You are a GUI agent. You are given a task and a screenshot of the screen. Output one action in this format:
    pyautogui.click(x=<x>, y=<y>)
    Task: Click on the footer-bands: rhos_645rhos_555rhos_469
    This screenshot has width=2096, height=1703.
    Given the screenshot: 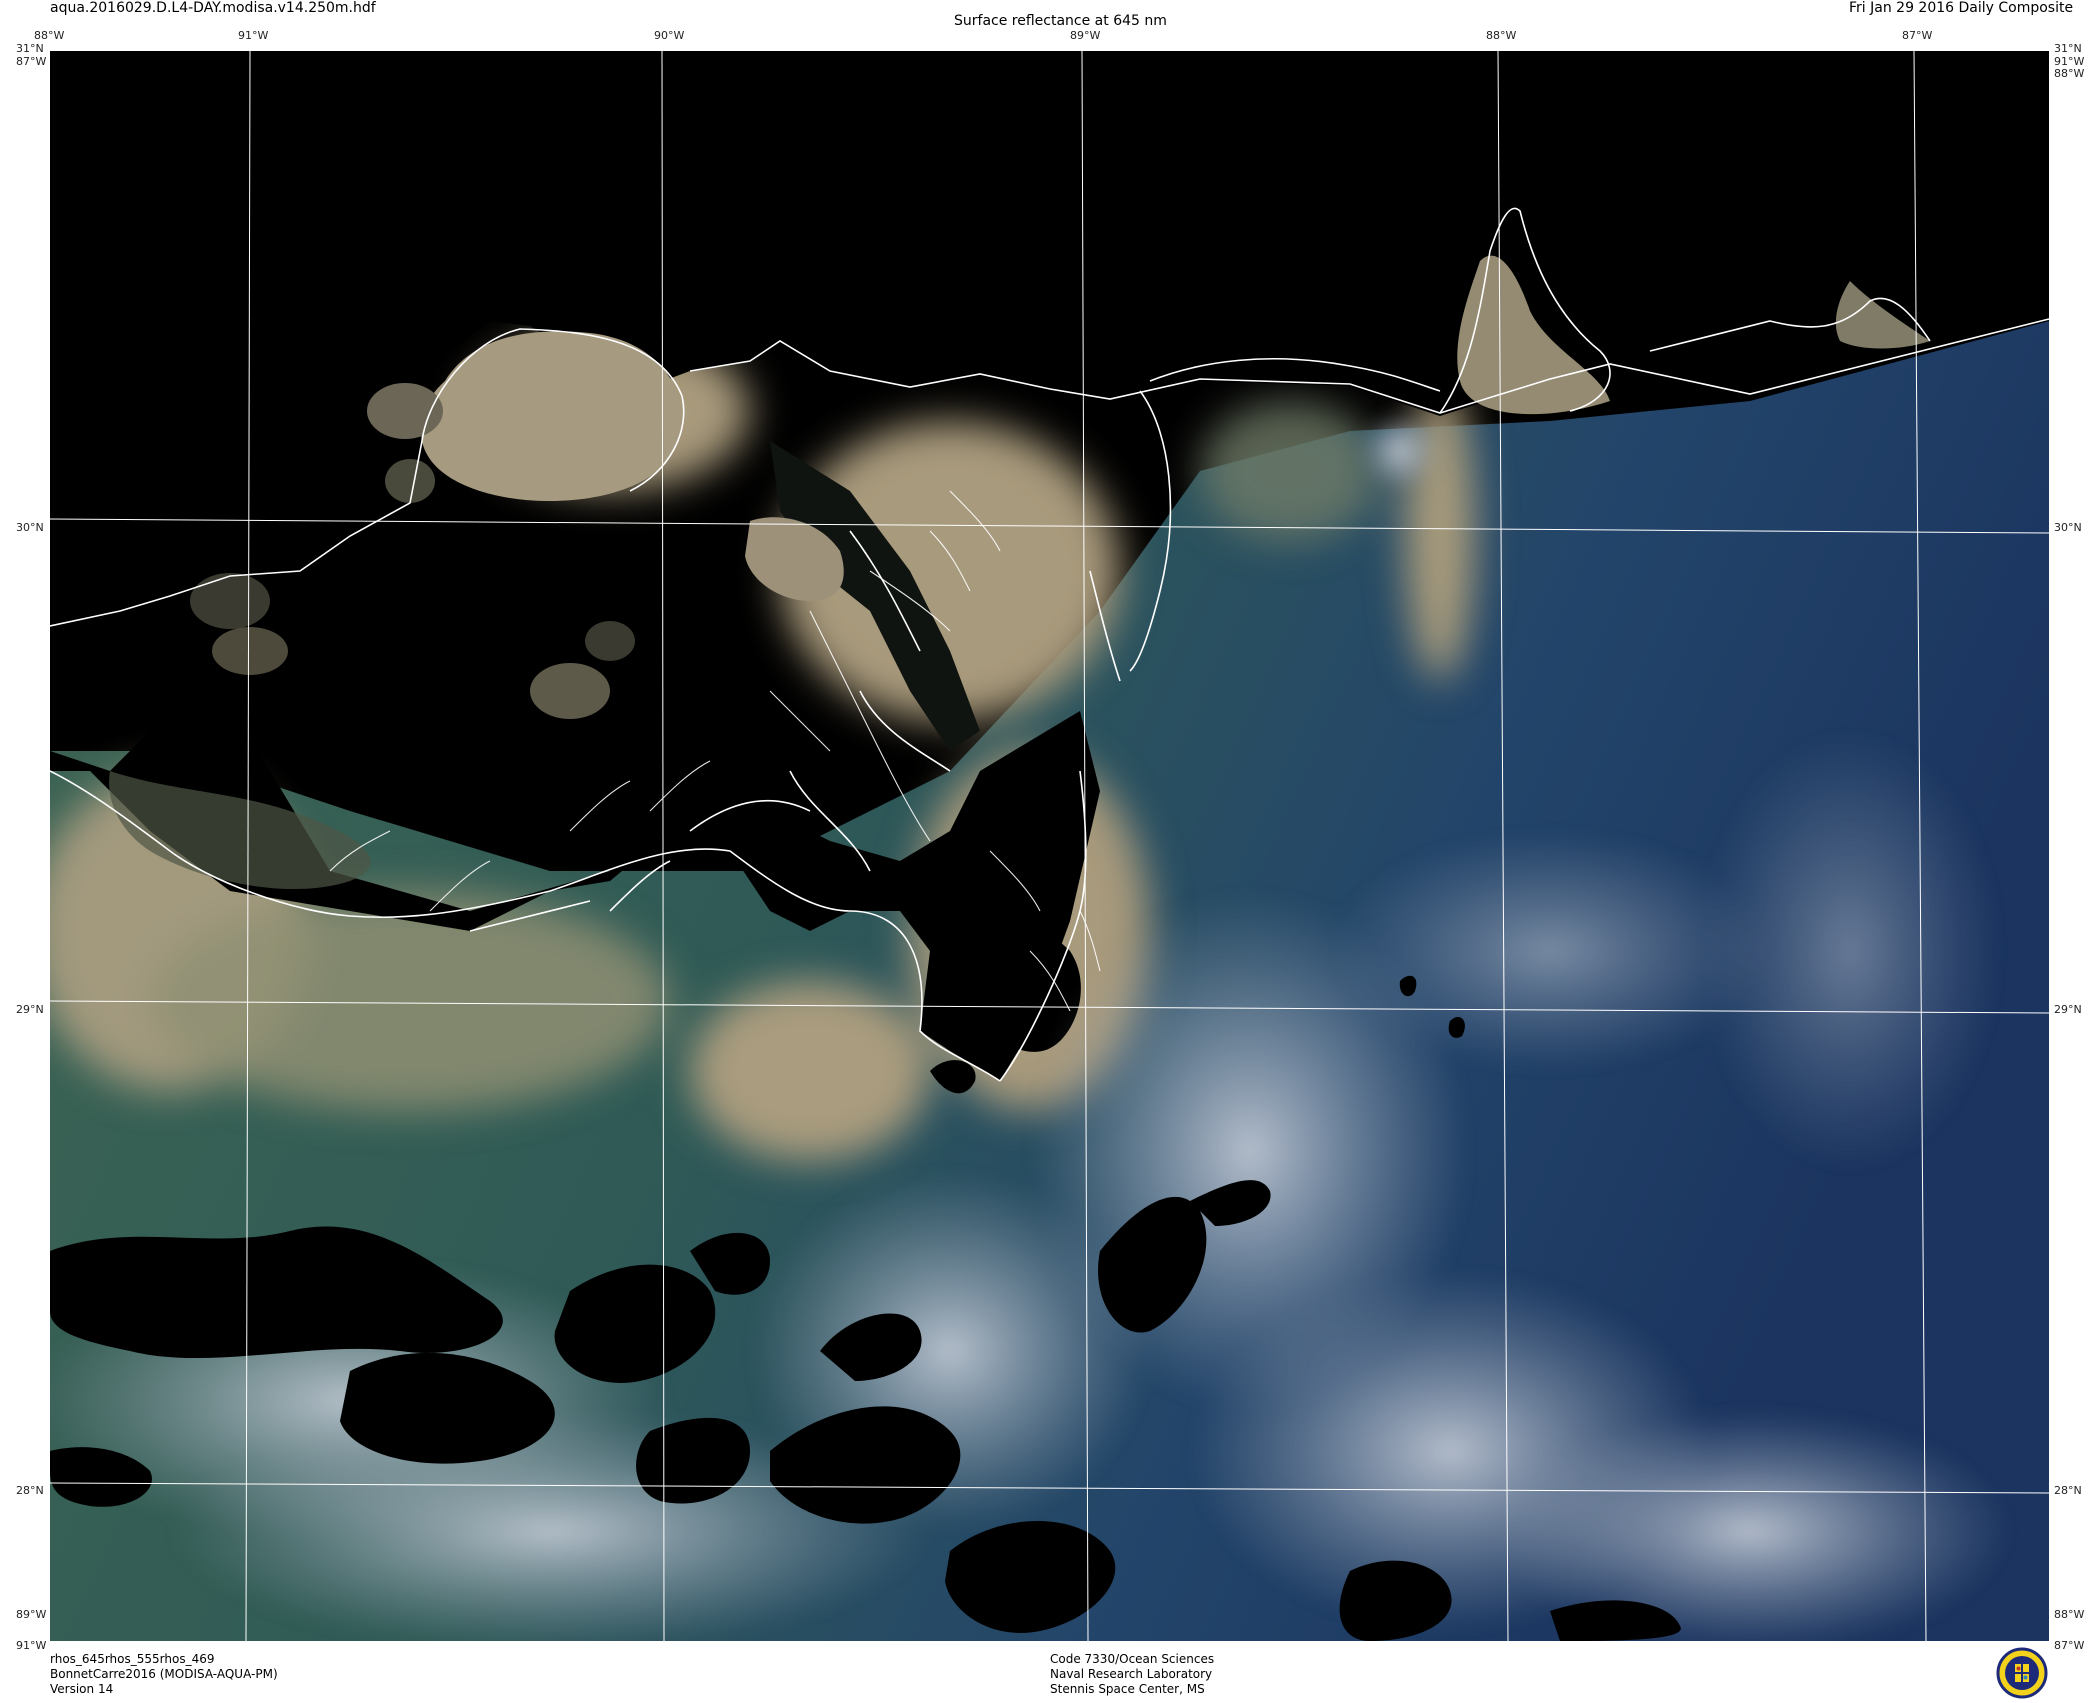 What is the action you would take?
    pyautogui.click(x=132, y=1659)
    